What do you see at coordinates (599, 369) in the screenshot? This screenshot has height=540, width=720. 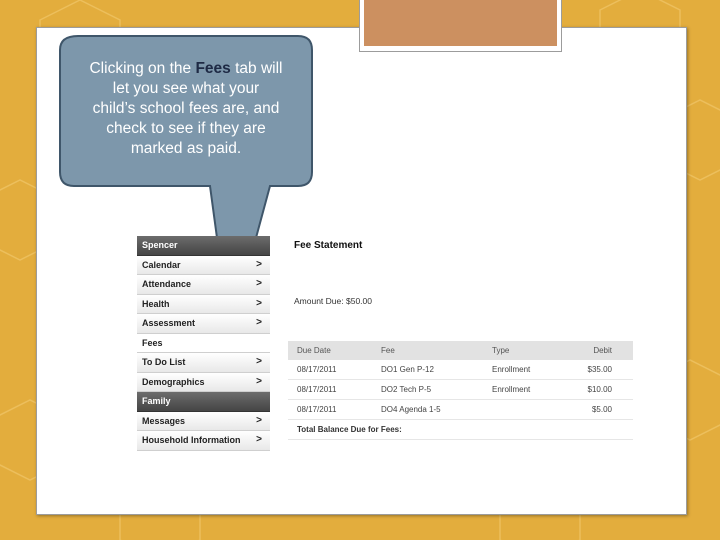 I see `cell-debit: $35.00` at bounding box center [599, 369].